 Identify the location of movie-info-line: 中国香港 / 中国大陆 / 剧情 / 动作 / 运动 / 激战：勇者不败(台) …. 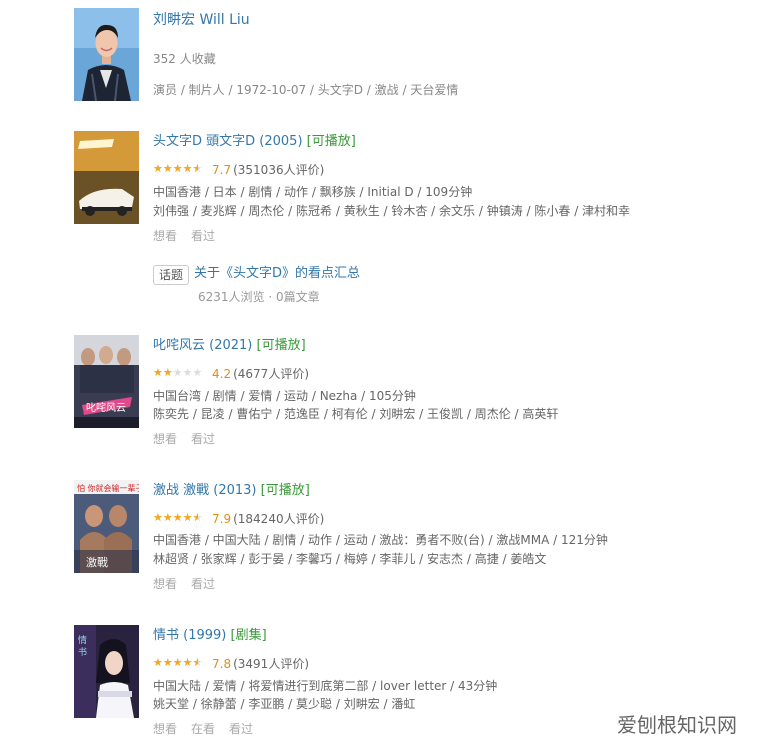
(380, 540).